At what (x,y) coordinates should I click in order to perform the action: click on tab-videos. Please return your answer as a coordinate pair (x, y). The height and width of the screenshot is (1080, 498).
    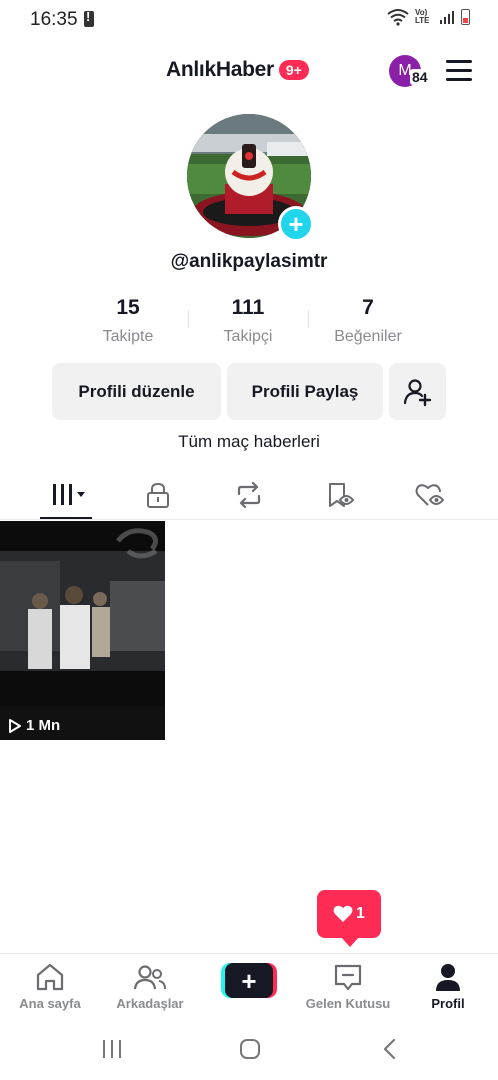
    Looking at the image, I should click on (70, 495).